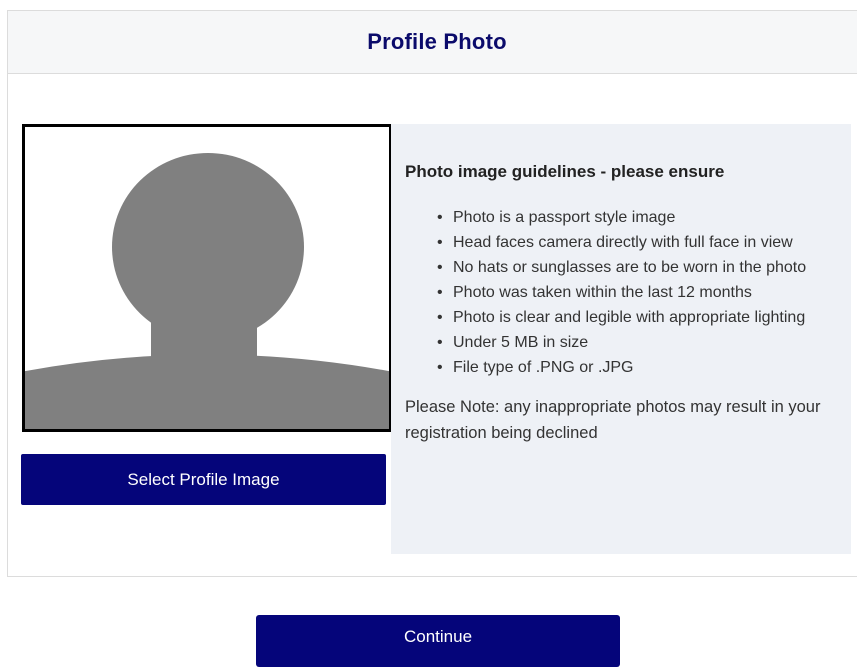 The image size is (857, 667). I want to click on list-item: Photo is a passport style image, so click(637, 217).